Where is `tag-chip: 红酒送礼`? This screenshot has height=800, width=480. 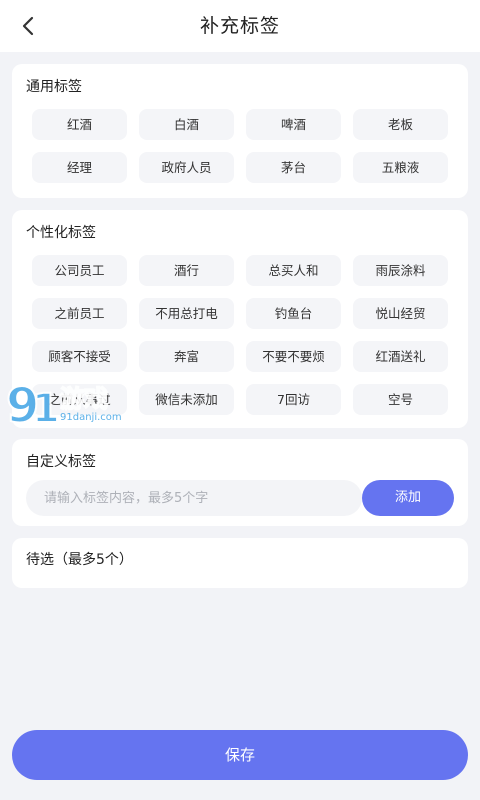
tag-chip: 红酒送礼 is located at coordinates (400, 356).